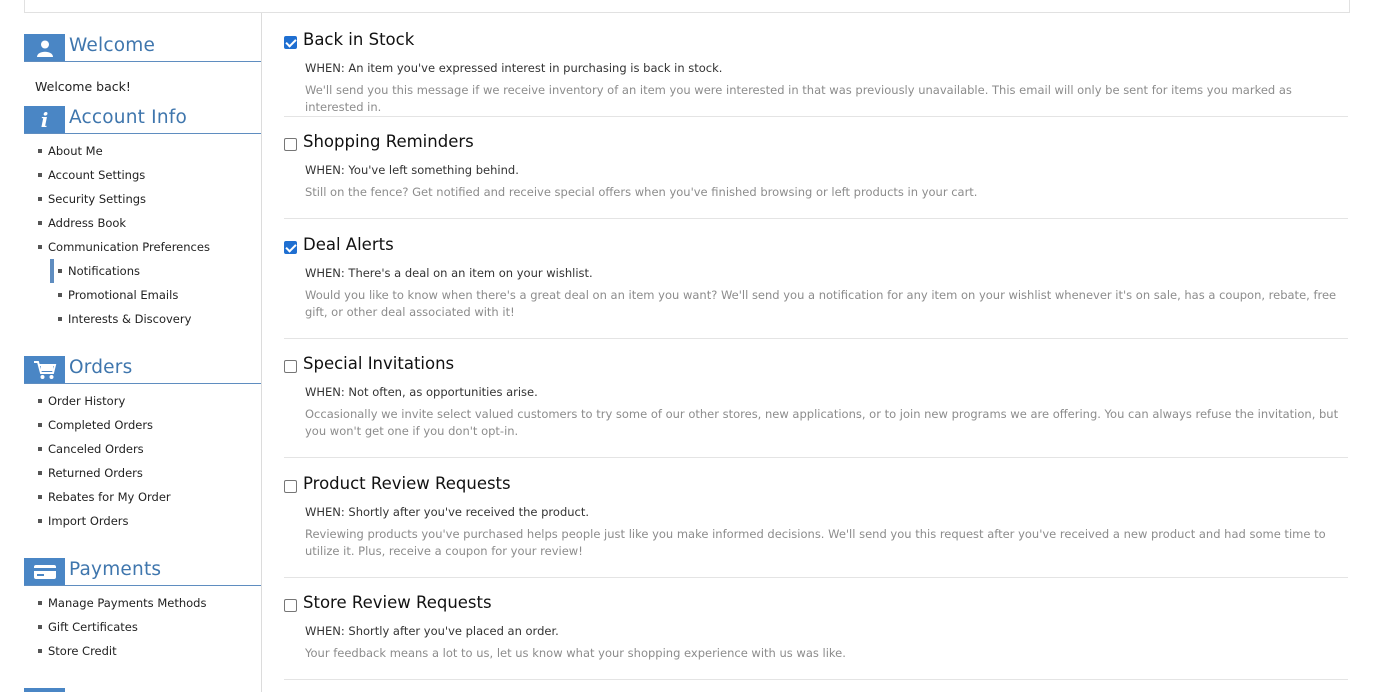 This screenshot has height=692, width=1399. What do you see at coordinates (358, 39) in the screenshot?
I see `pref-title: Back in Stock` at bounding box center [358, 39].